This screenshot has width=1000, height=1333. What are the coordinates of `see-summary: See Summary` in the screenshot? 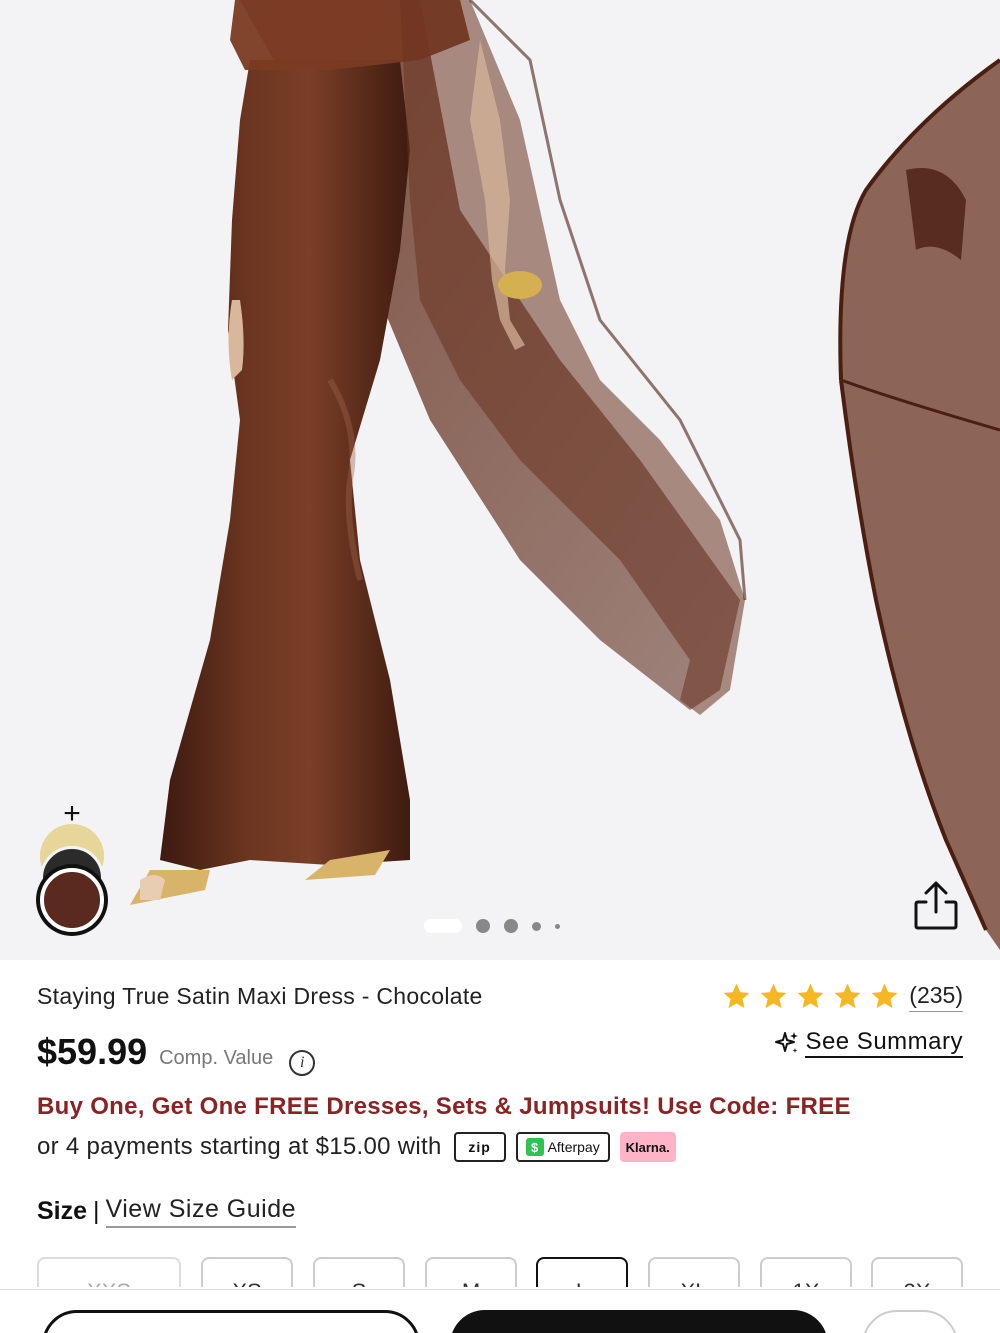 It's located at (868, 1043).